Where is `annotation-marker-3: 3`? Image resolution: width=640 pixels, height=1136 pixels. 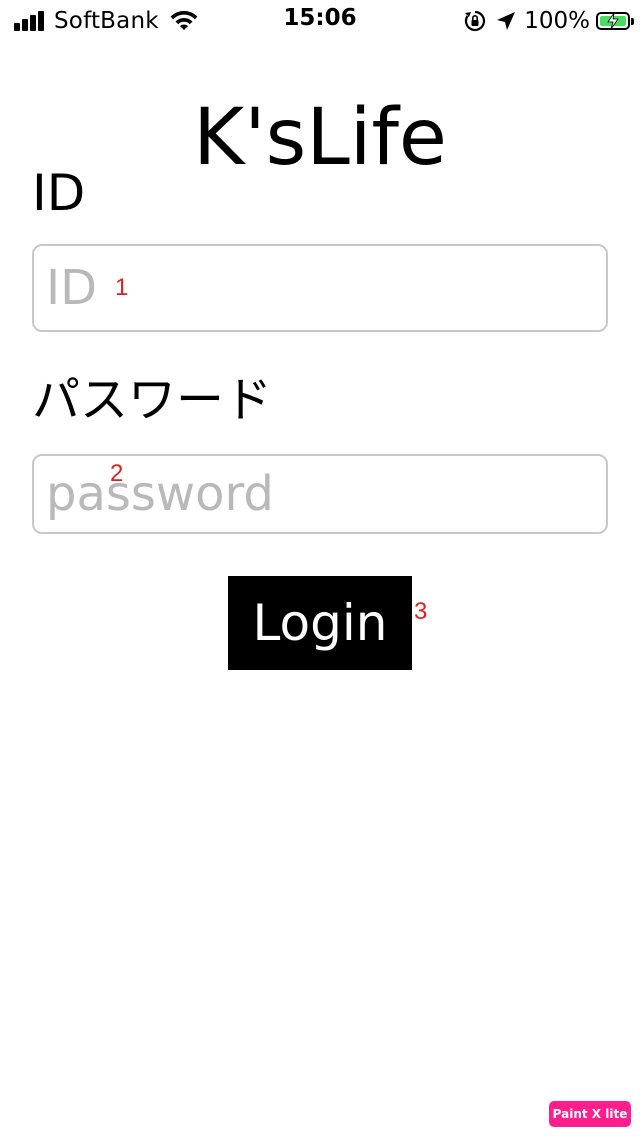 annotation-marker-3: 3 is located at coordinates (421, 611).